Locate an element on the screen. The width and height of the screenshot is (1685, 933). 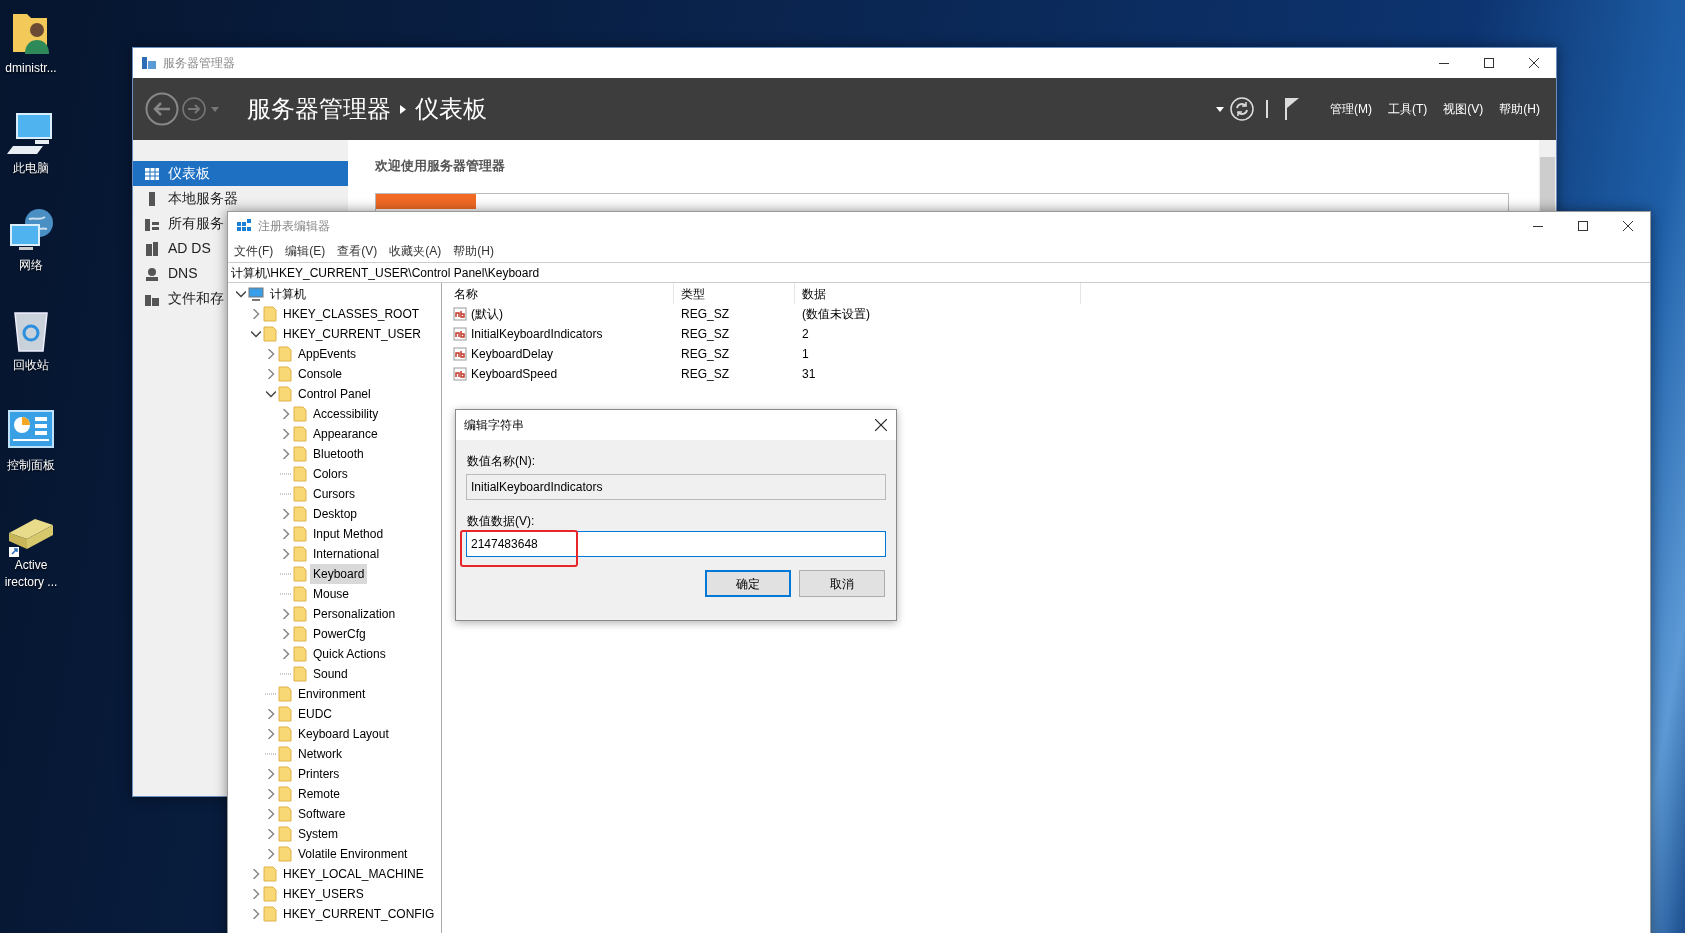
value-name: (默认) is located at coordinates (487, 314).